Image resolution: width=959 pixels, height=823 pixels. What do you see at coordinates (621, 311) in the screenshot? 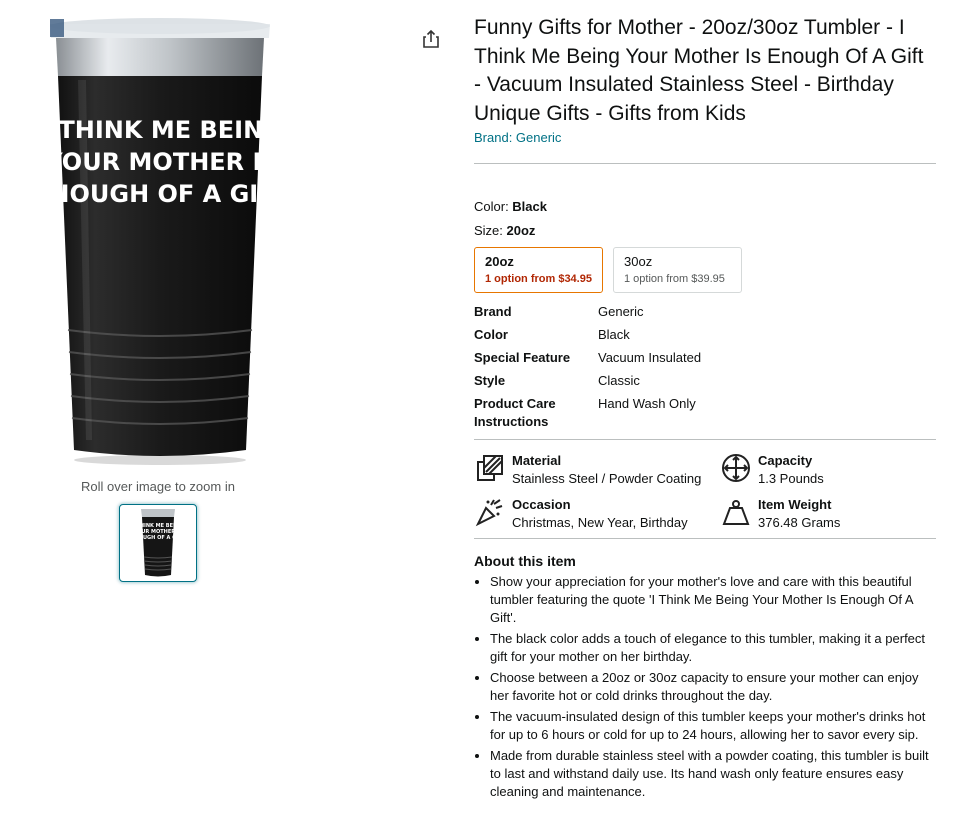
I see `spec-value: Generic` at bounding box center [621, 311].